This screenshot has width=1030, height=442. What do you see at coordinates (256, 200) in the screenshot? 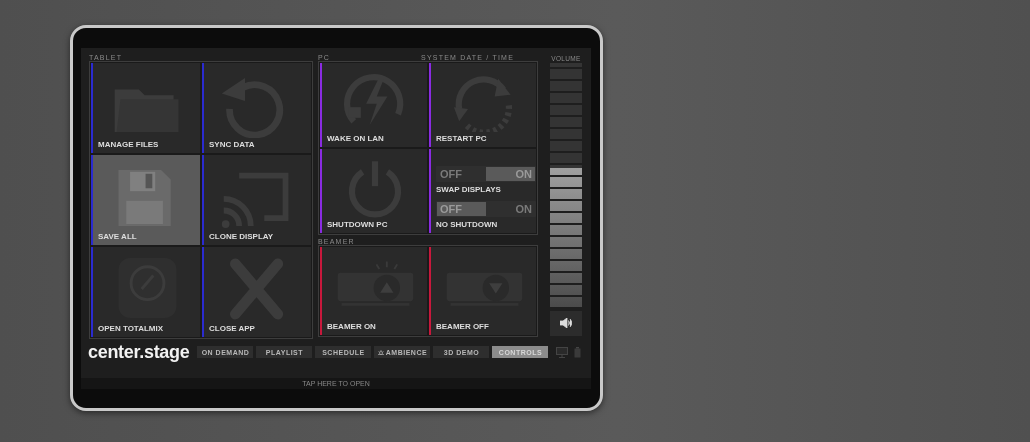
I see `action-tile: CLONE DISPLAY` at bounding box center [256, 200].